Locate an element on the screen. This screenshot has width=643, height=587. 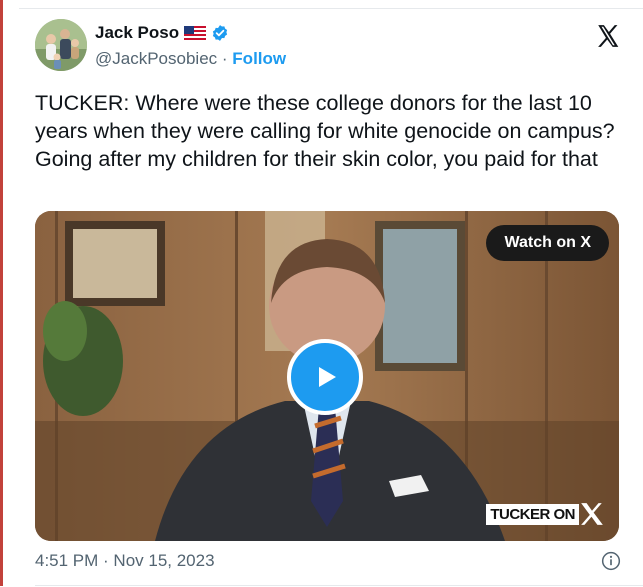
verified-badge-icon is located at coordinates (220, 33).